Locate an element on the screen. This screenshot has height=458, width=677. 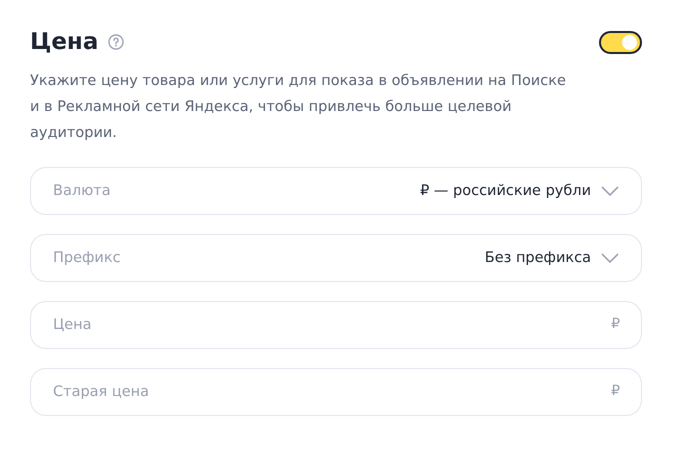
toggle-switch is located at coordinates (620, 42).